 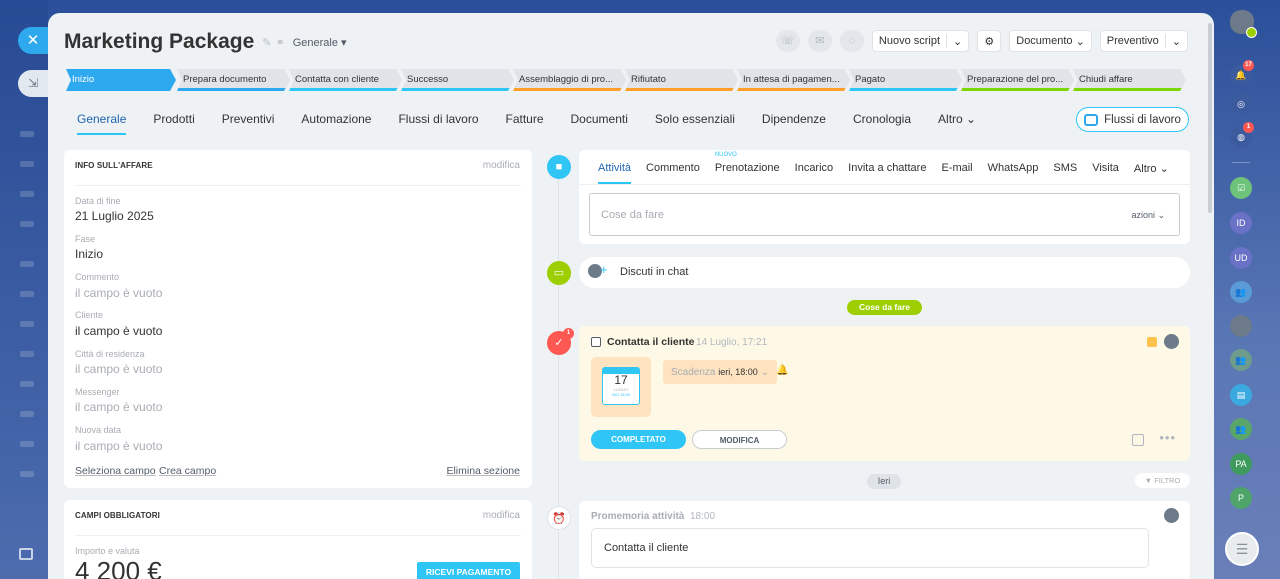 What do you see at coordinates (739, 439) in the screenshot?
I see `edit-task-button: MODIFICA` at bounding box center [739, 439].